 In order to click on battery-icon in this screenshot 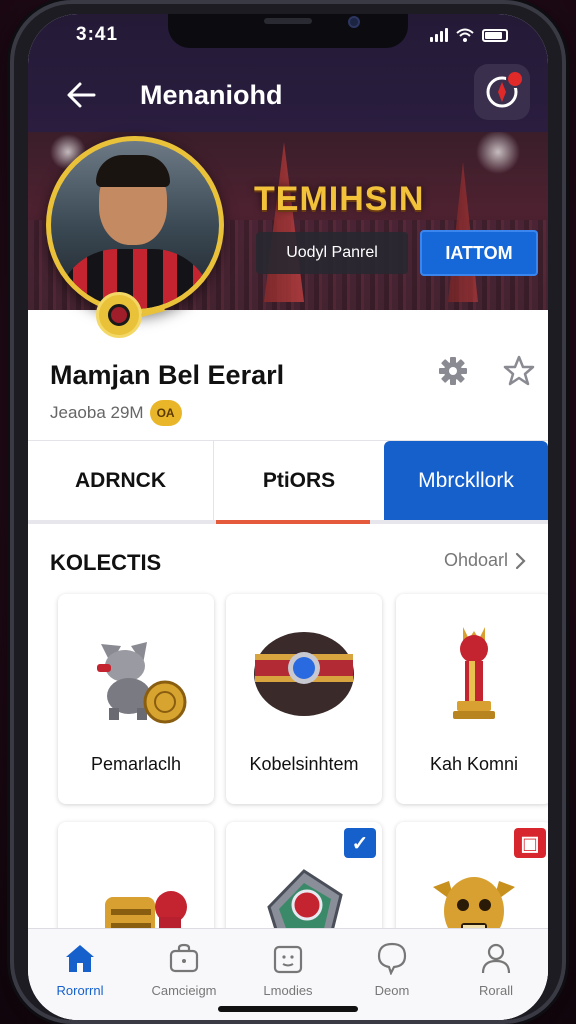, I will do `click(495, 35)`.